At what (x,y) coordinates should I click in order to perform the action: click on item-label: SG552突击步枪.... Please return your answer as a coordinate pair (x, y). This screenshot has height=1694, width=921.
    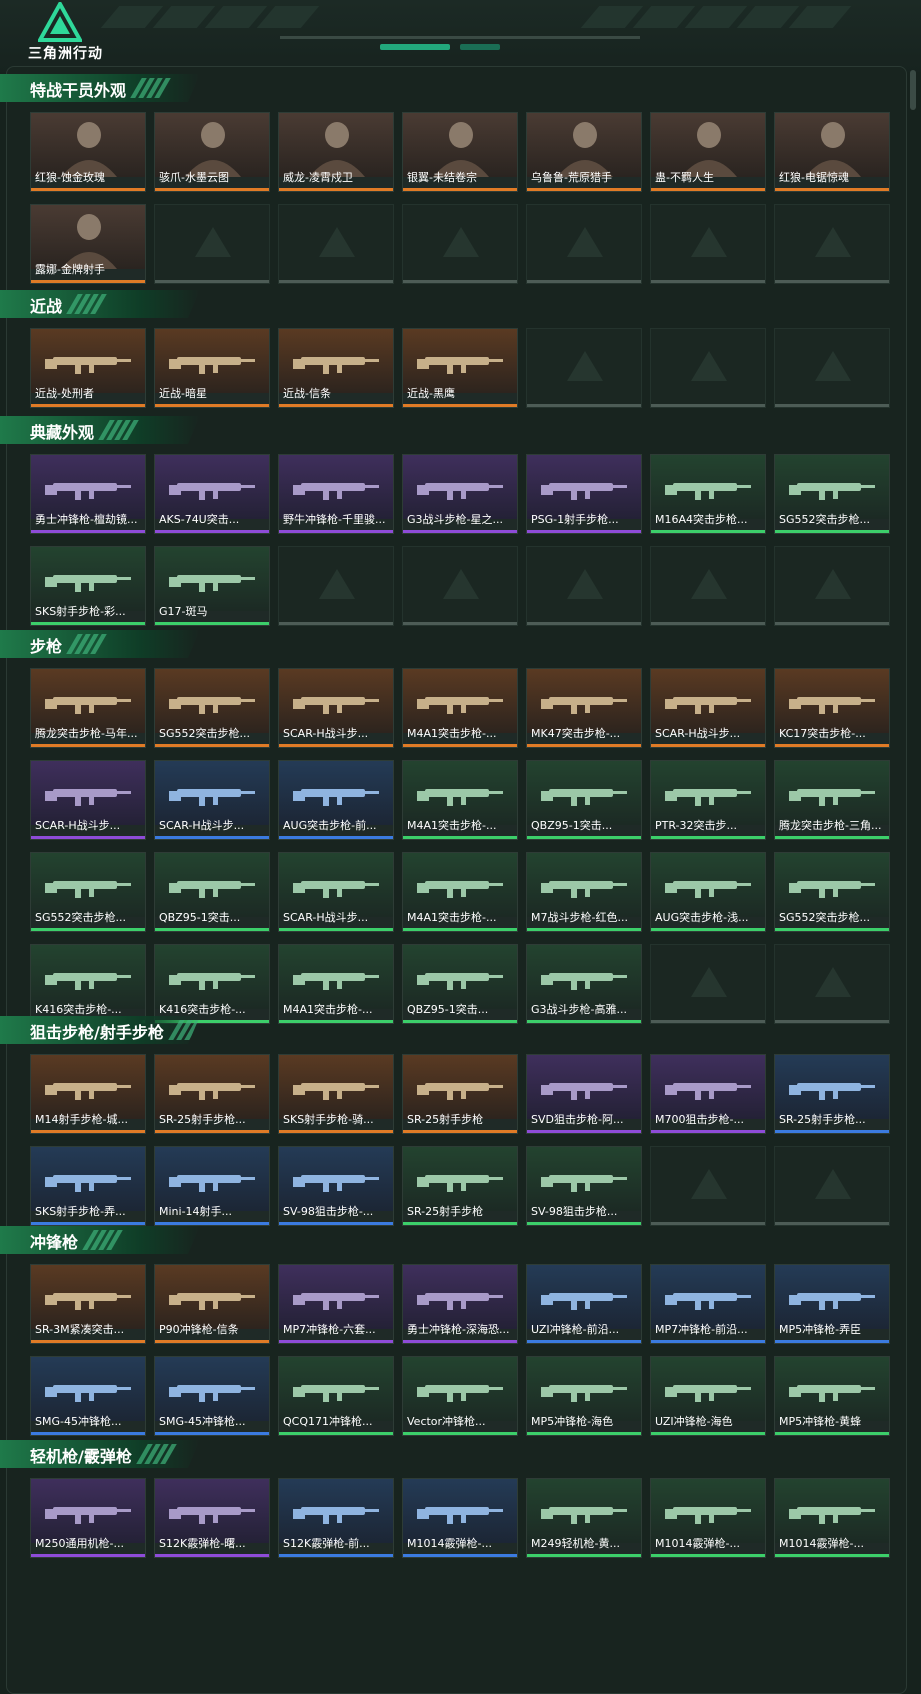
    Looking at the image, I should click on (824, 917).